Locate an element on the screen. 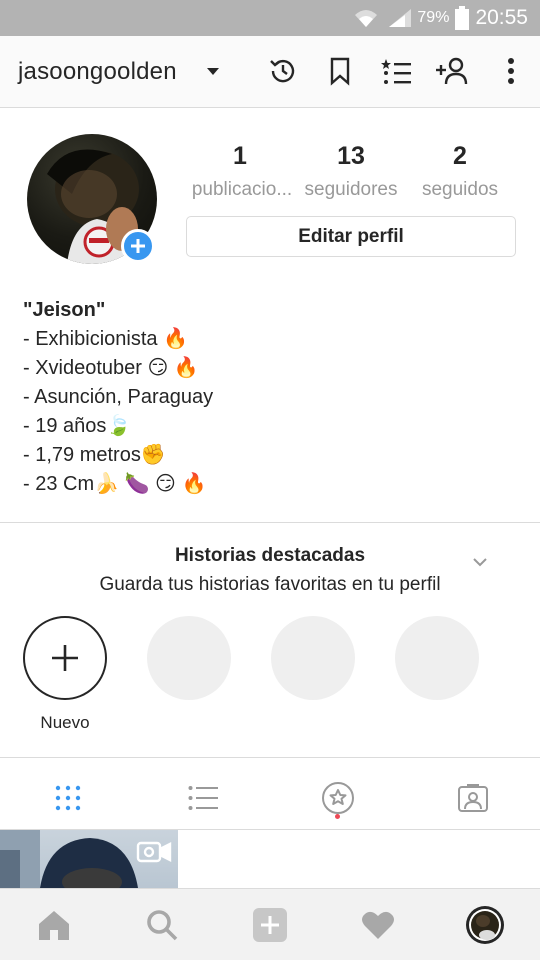 The image size is (540, 960). bio-line: - 23 Cm🍌 🍆 😏 🔥 is located at coordinates (115, 484).